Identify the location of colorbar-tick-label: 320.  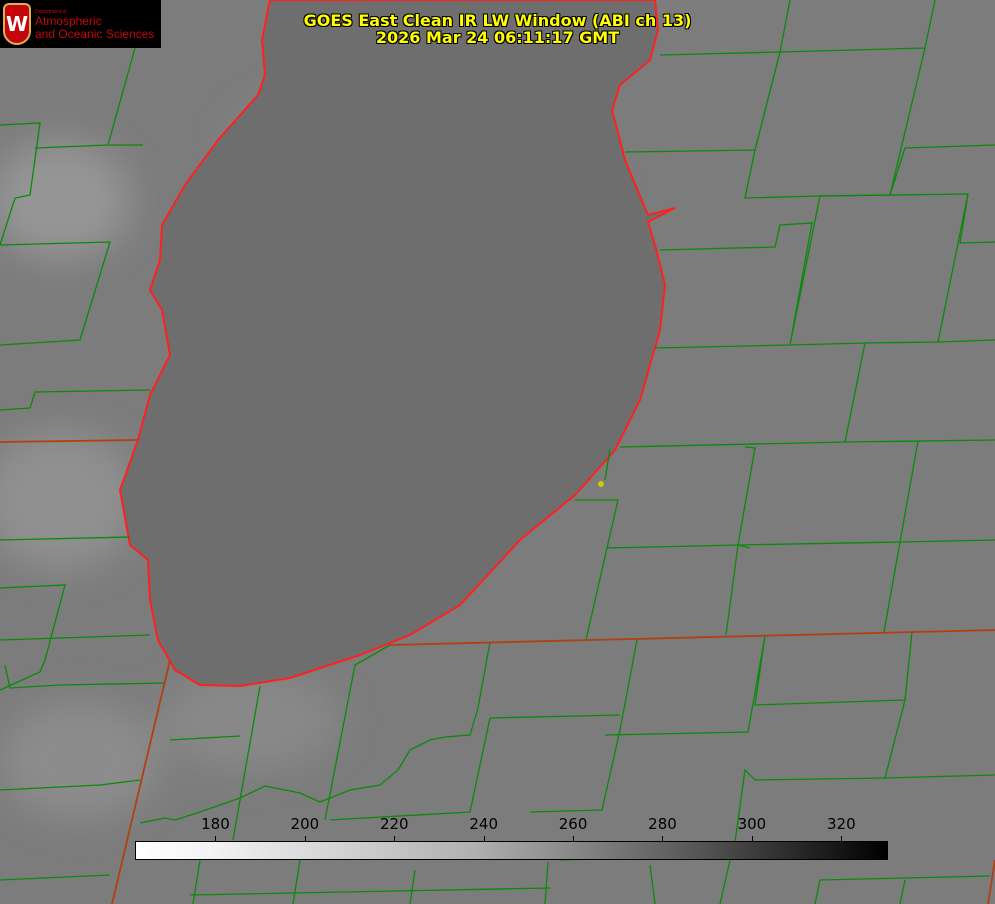
(841, 824).